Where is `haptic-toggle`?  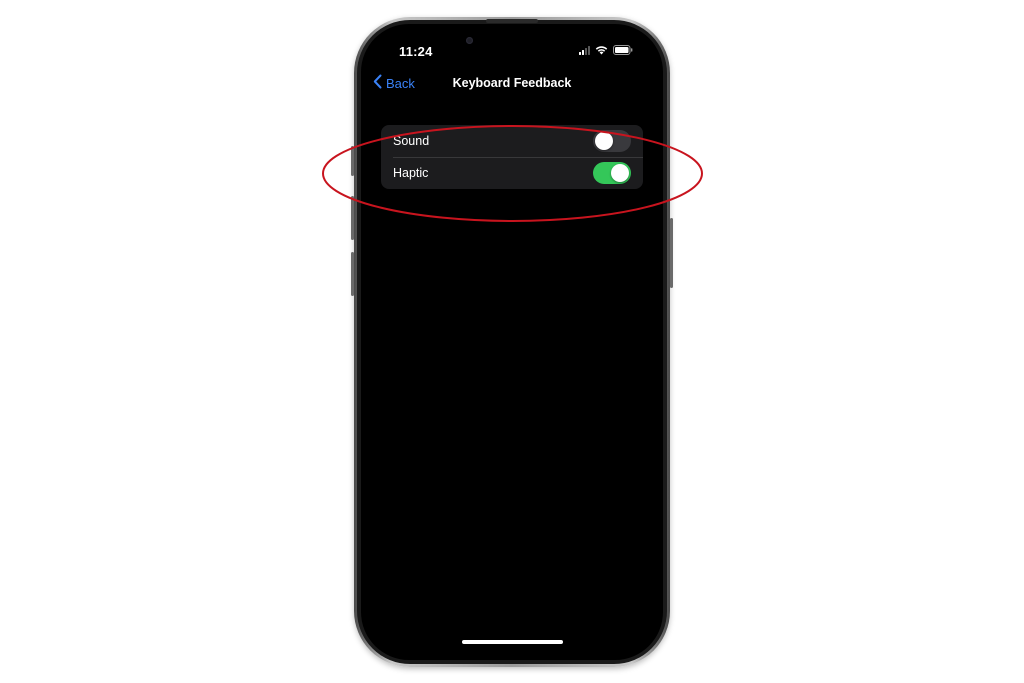 haptic-toggle is located at coordinates (612, 173).